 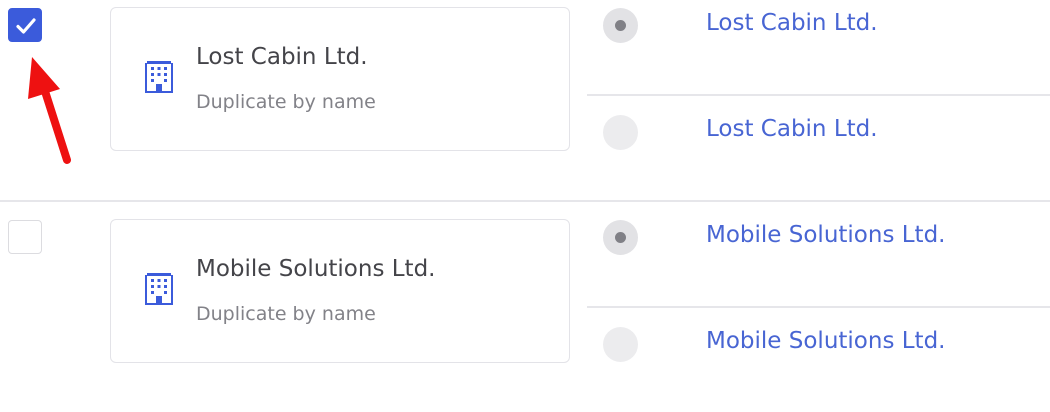 What do you see at coordinates (49, 110) in the screenshot?
I see `red-arrow-annotation` at bounding box center [49, 110].